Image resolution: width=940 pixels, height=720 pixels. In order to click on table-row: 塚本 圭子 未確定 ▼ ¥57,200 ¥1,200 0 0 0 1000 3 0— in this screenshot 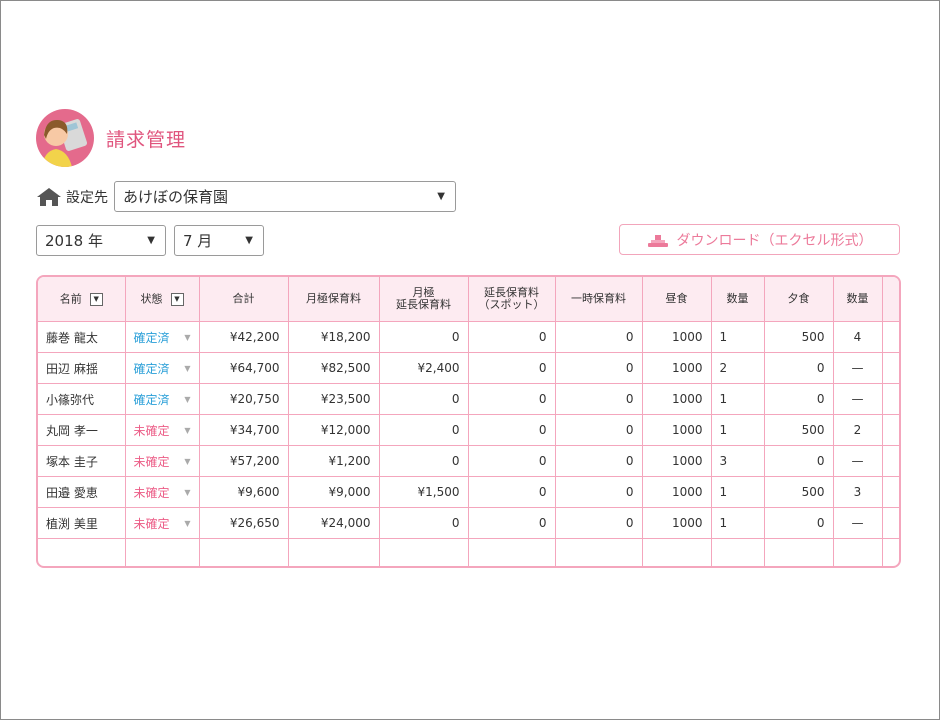, I will do `click(468, 461)`.